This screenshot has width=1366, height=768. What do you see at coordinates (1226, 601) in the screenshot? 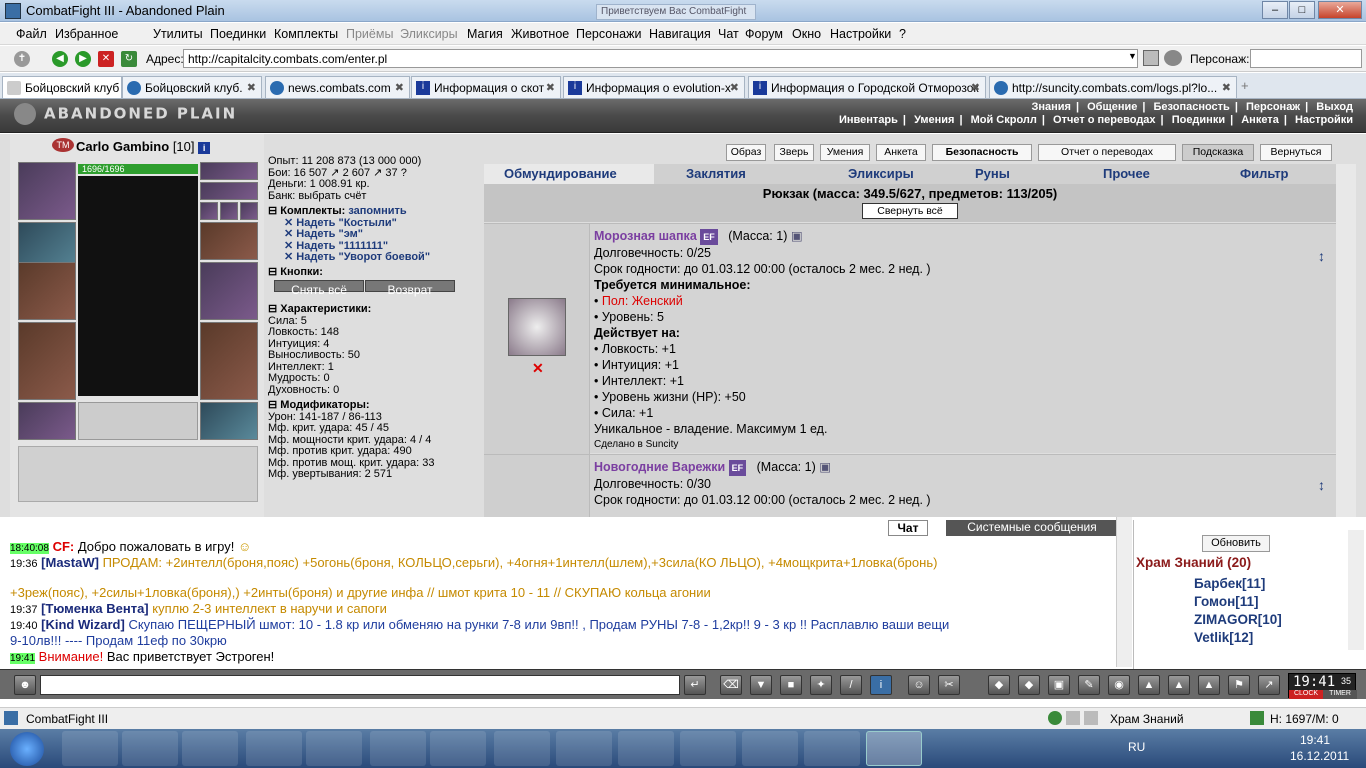
I see `user-item: Гомон[11]` at bounding box center [1226, 601].